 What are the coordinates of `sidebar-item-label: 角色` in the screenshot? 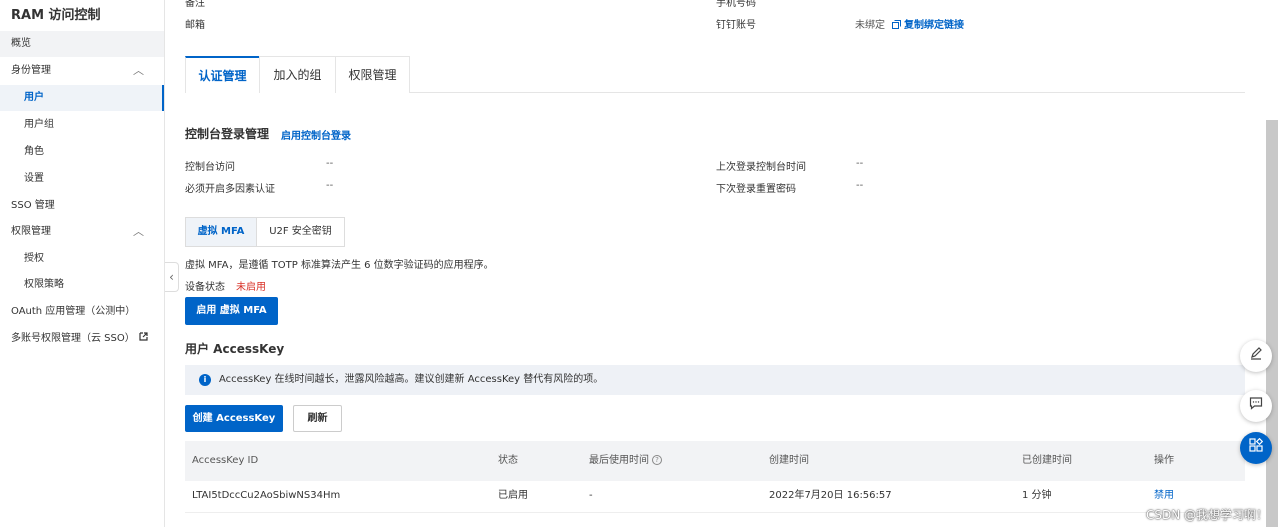 It's located at (34, 151).